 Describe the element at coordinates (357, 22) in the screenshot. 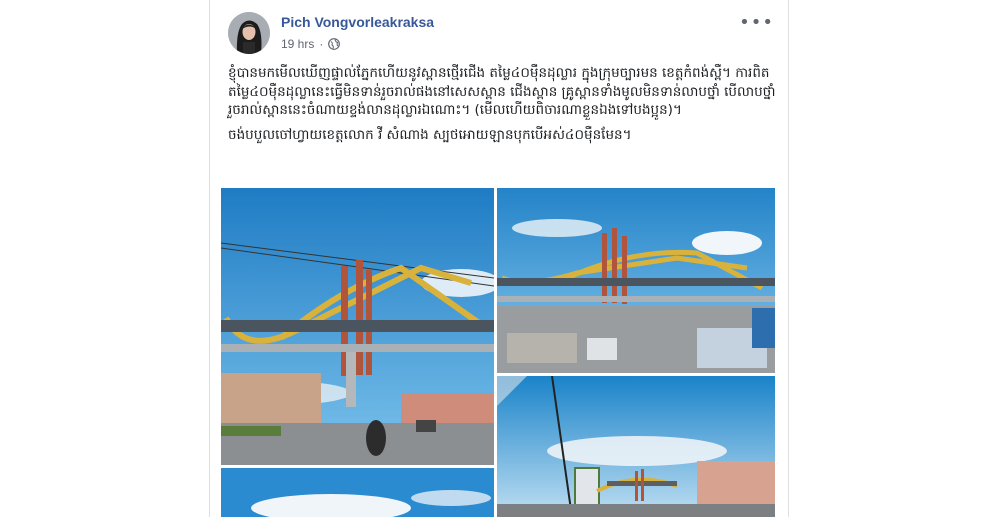

I see `author-name: Pich Vongvorleakraksa` at that location.